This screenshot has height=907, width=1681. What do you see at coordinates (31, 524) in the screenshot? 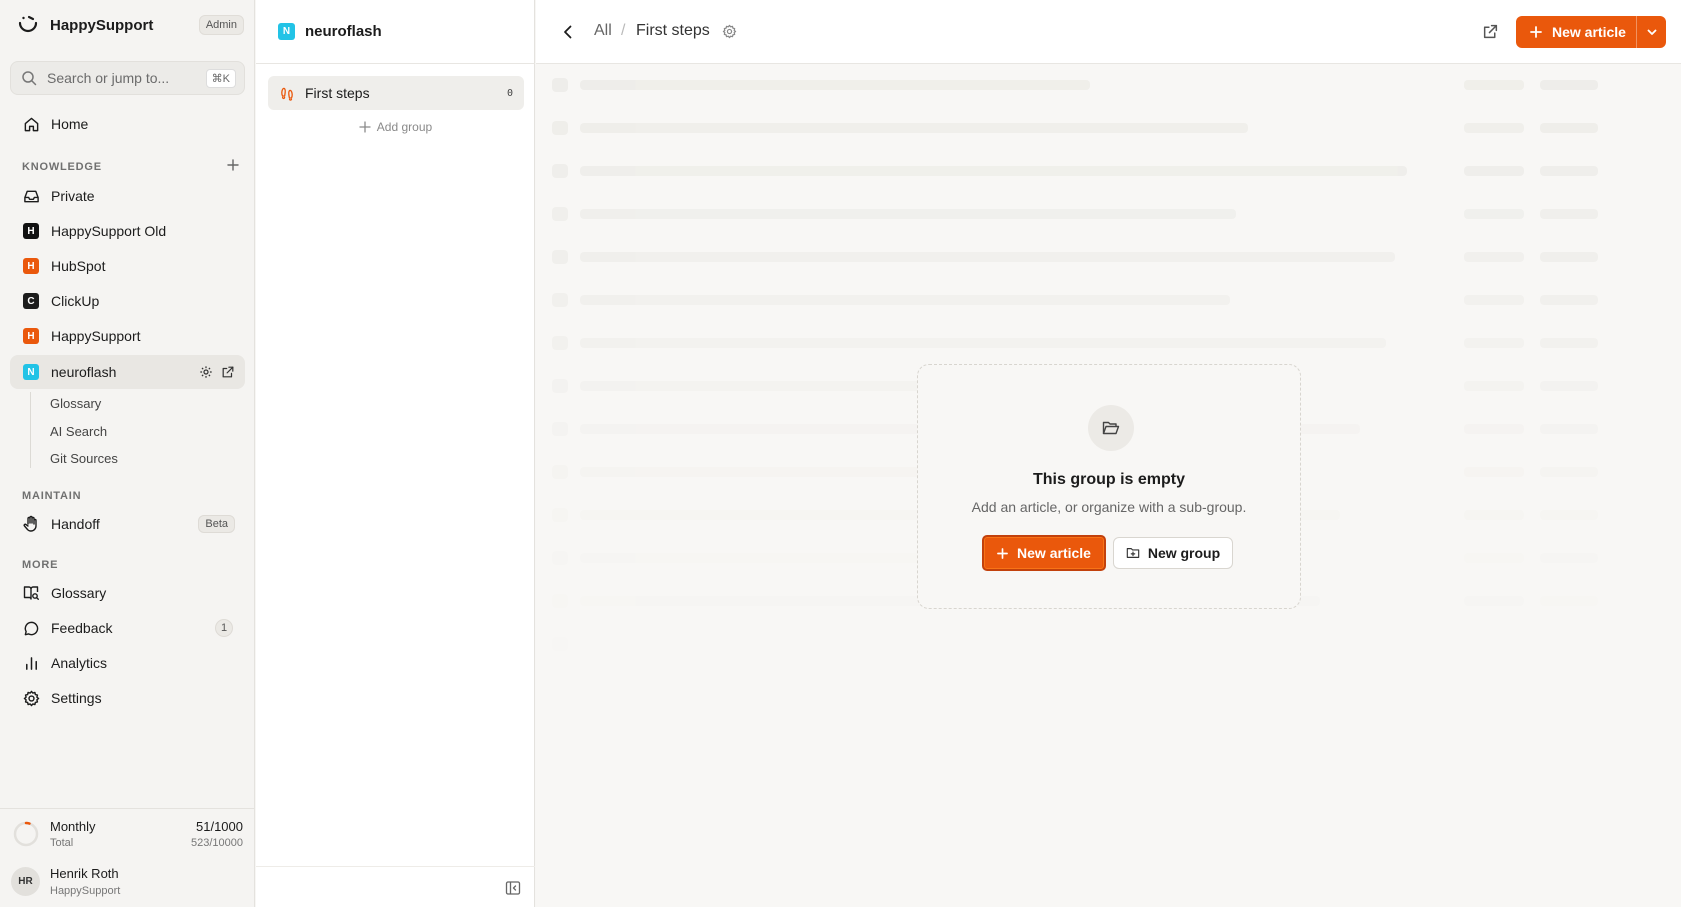
I see `hand-icon` at bounding box center [31, 524].